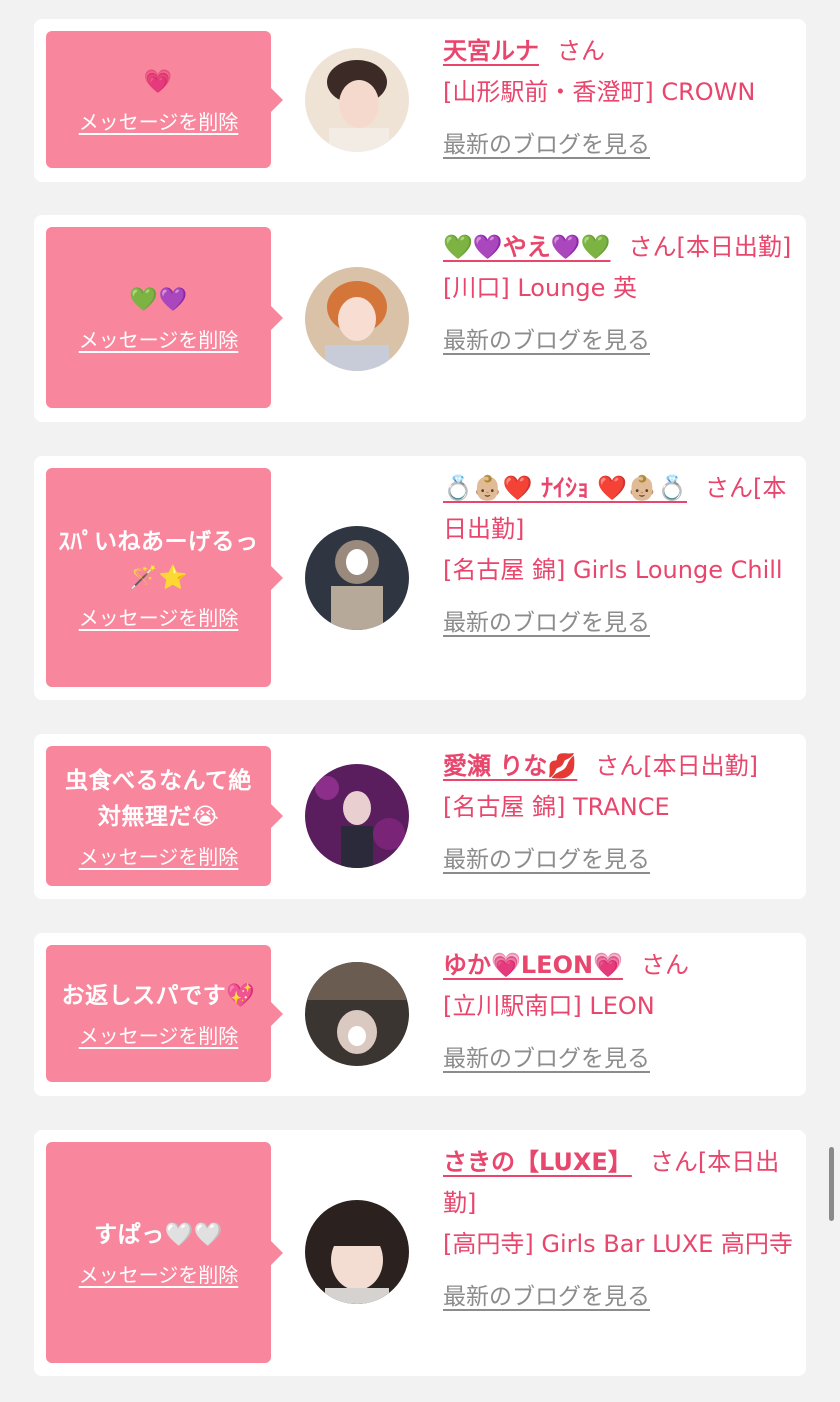 This screenshot has width=840, height=1402. What do you see at coordinates (599, 92) in the screenshot?
I see `shop-info: [山形駅前・香澄町] CROWN` at bounding box center [599, 92].